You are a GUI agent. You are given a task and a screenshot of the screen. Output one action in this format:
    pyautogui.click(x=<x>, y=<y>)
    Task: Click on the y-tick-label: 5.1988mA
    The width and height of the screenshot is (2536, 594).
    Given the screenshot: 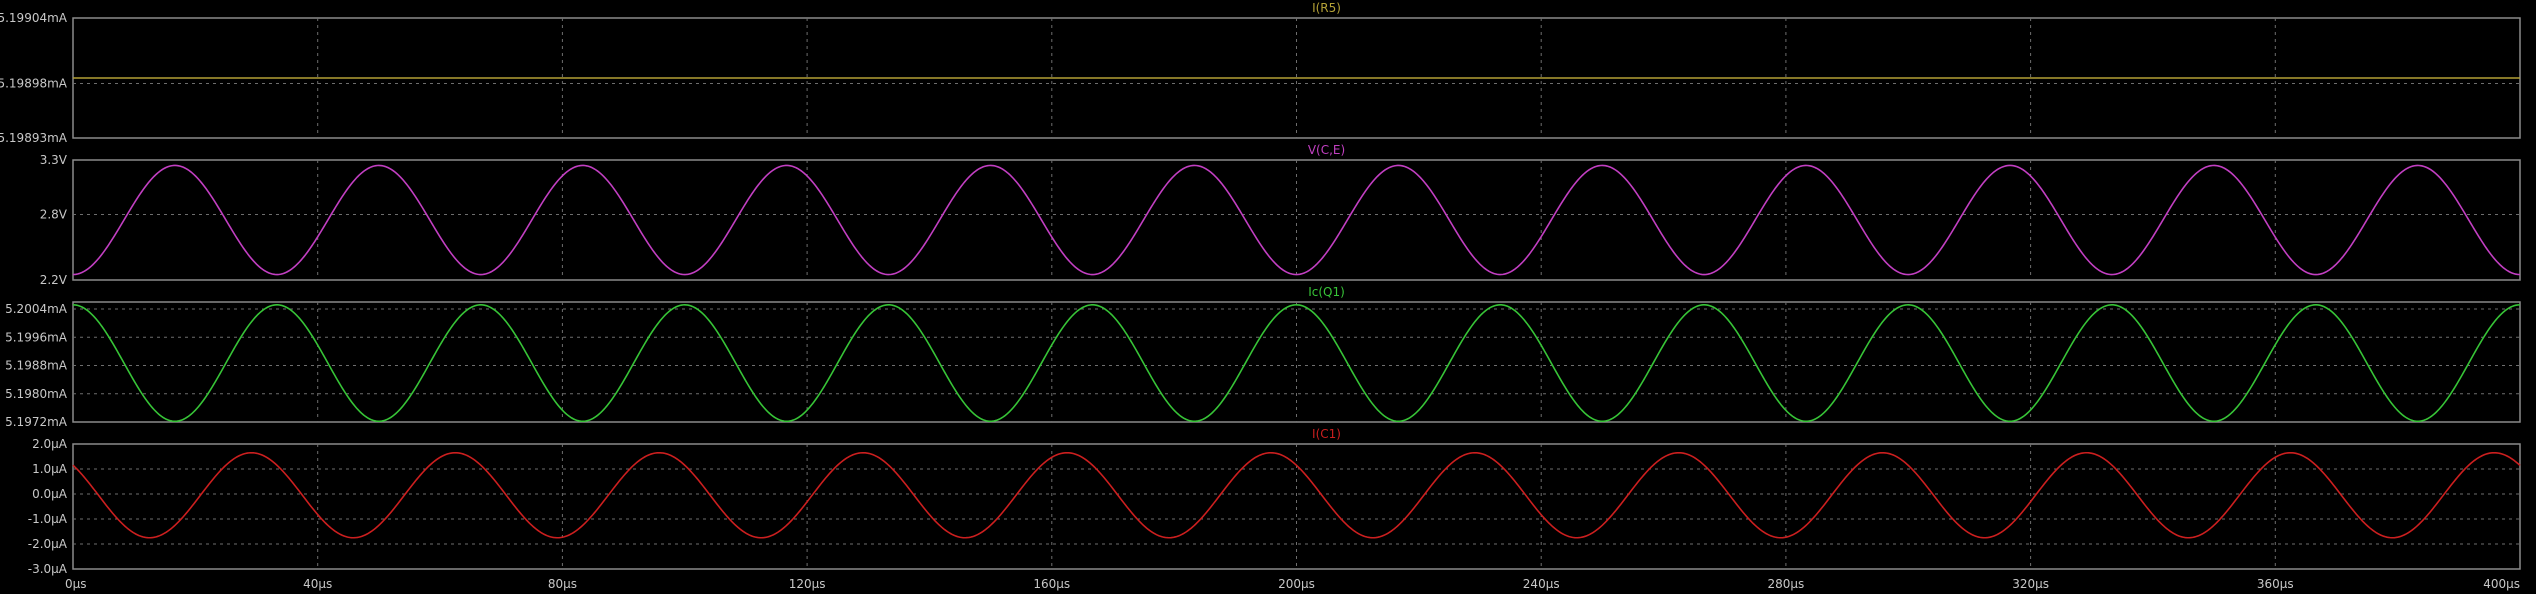 What is the action you would take?
    pyautogui.click(x=36, y=366)
    